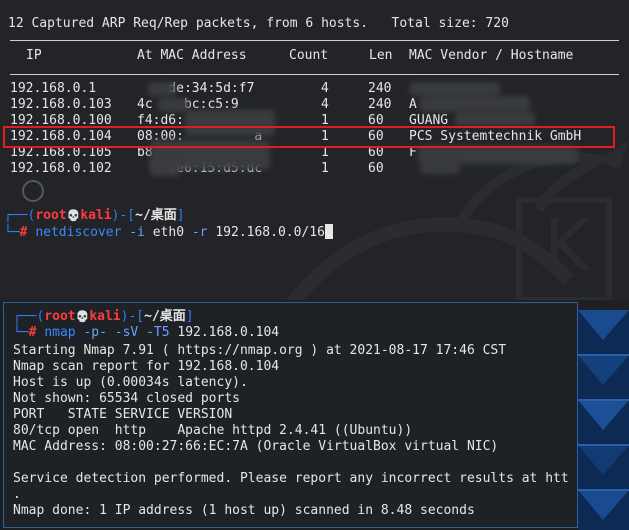 This screenshot has height=530, width=629. I want to click on header-ip: IP, so click(34, 55).